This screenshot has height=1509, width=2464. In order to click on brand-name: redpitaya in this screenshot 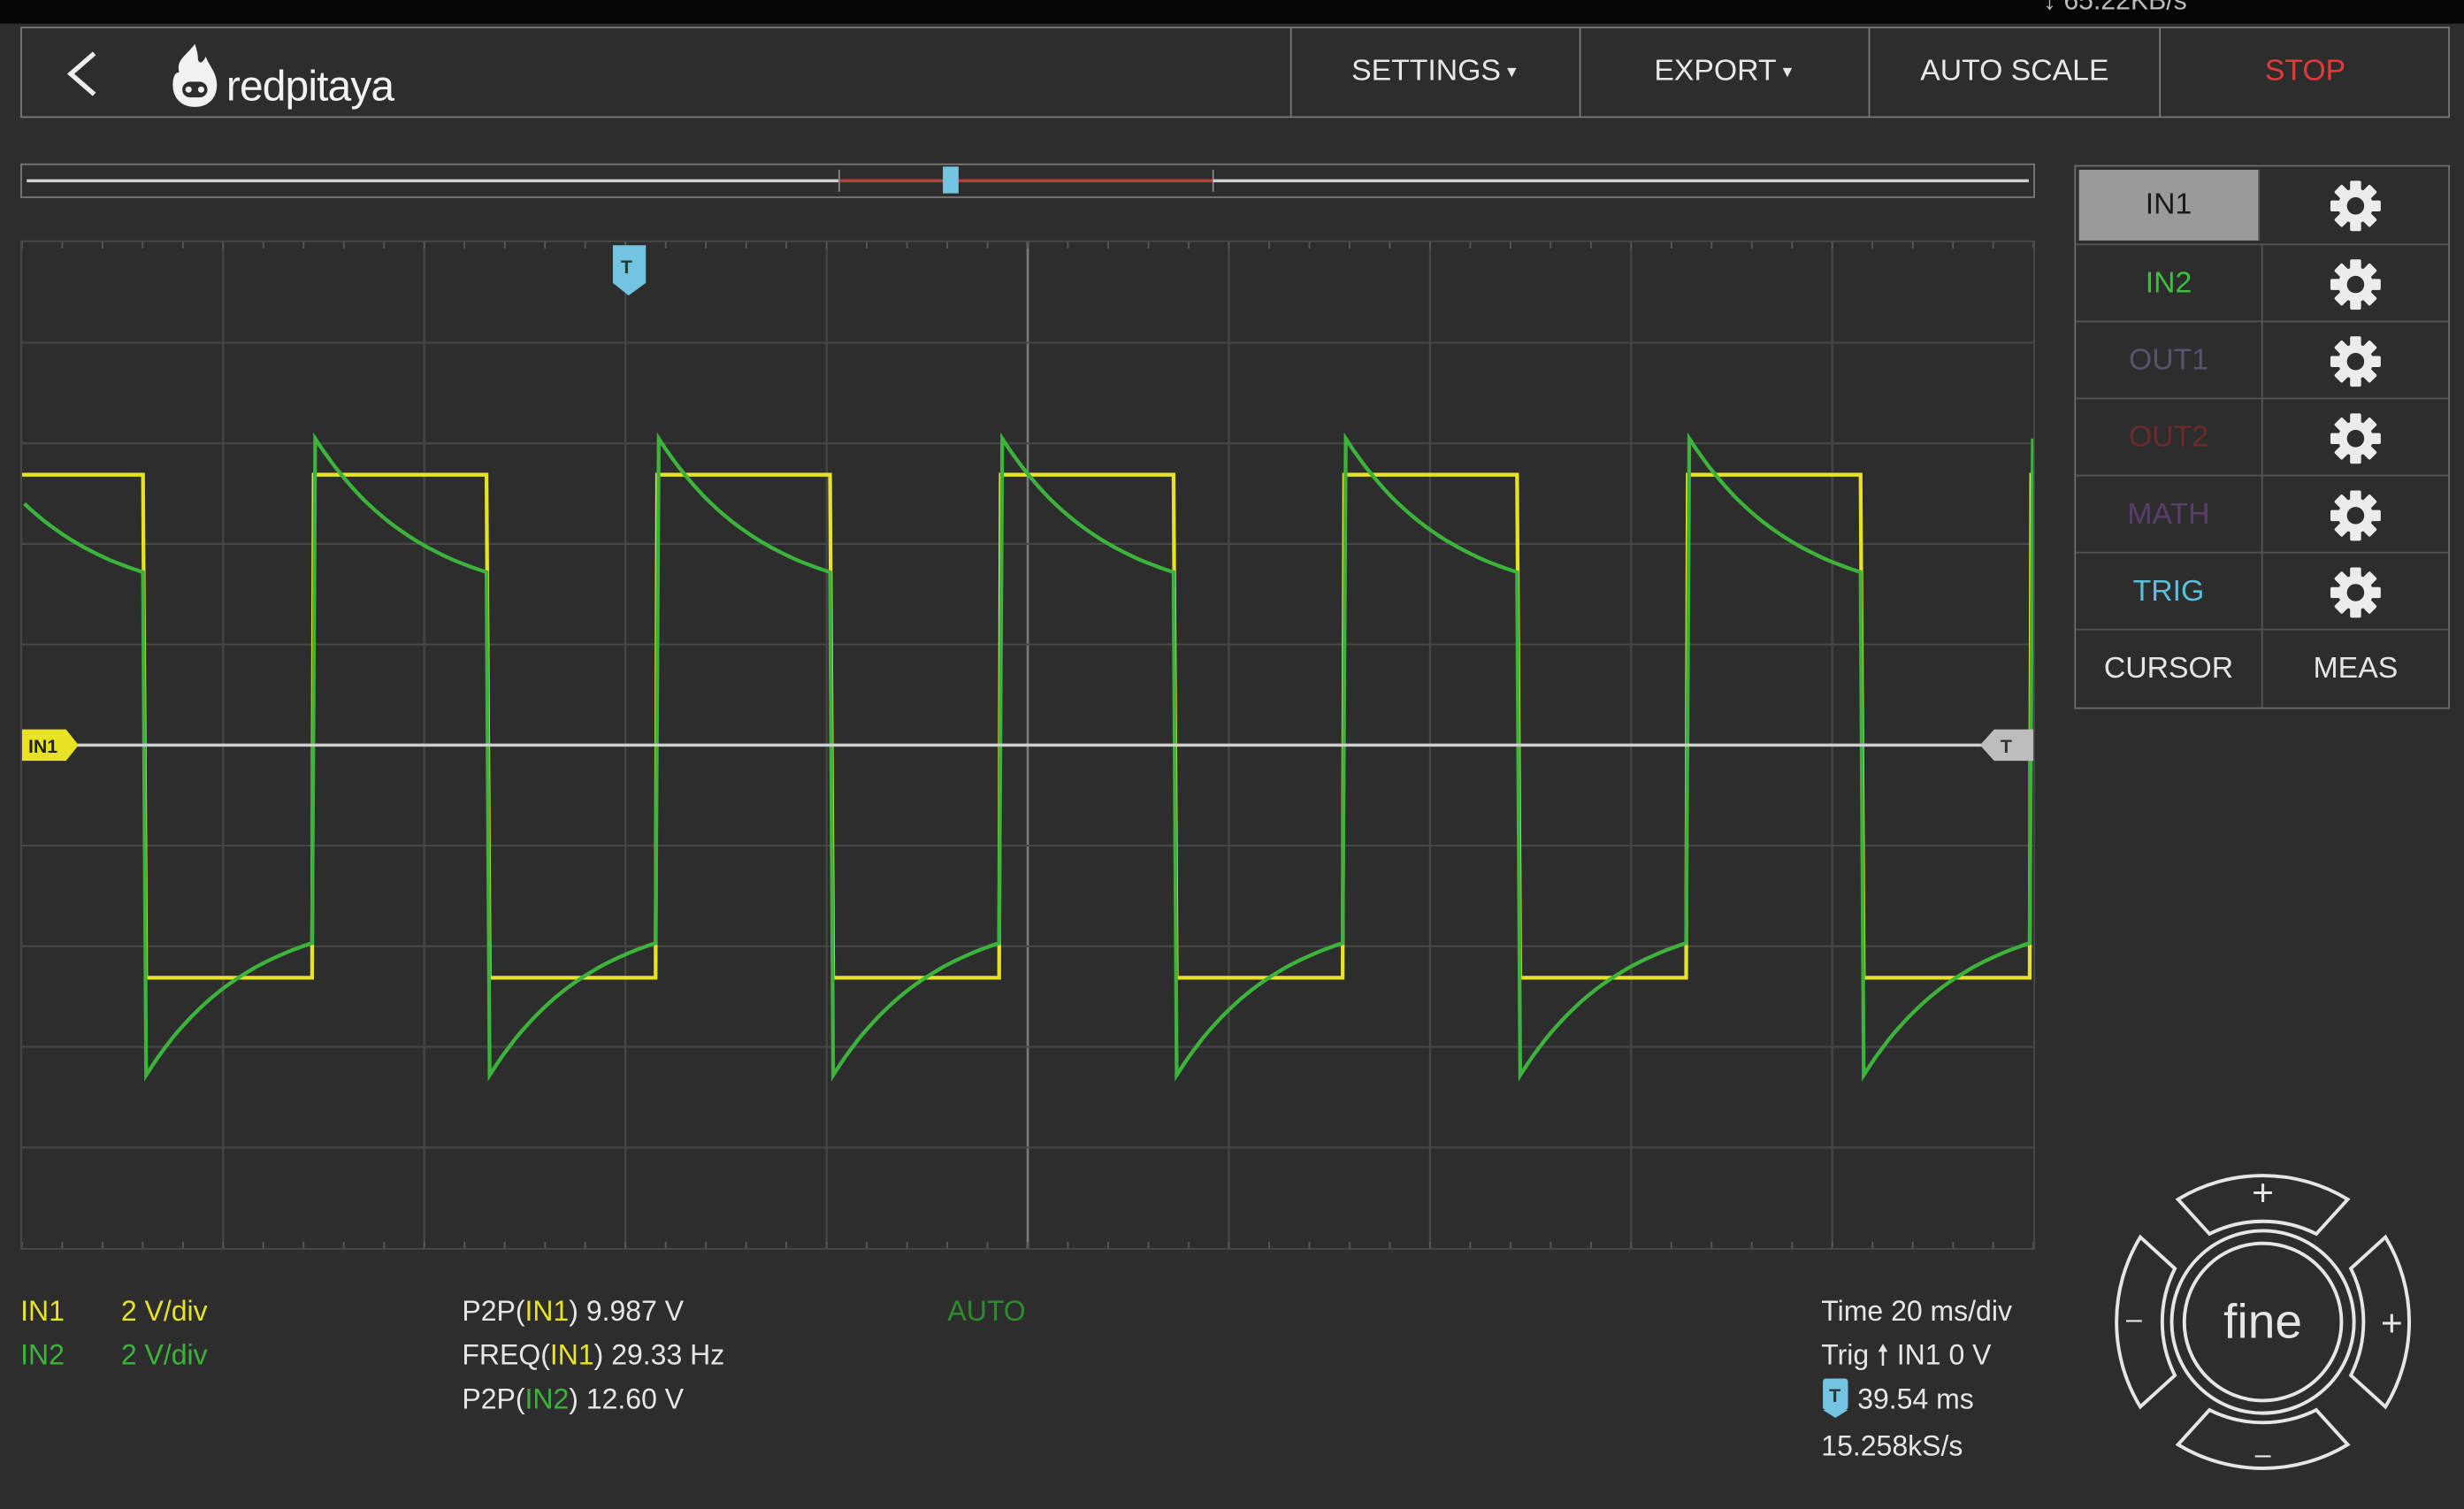, I will do `click(310, 87)`.